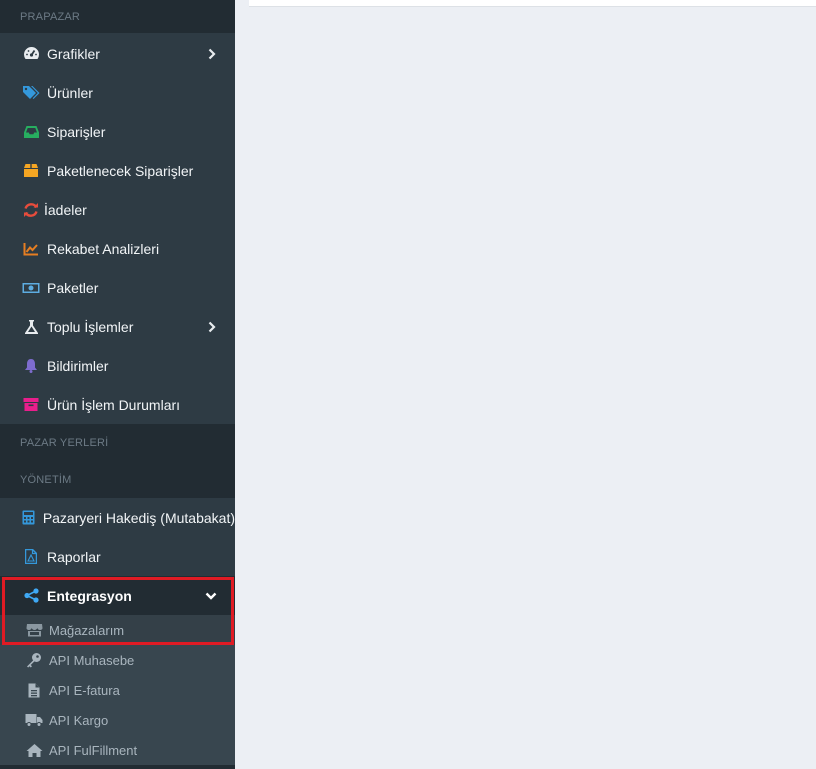 This screenshot has width=816, height=769. What do you see at coordinates (117, 131) in the screenshot?
I see `sidebar-item-siparisler: Siparişler` at bounding box center [117, 131].